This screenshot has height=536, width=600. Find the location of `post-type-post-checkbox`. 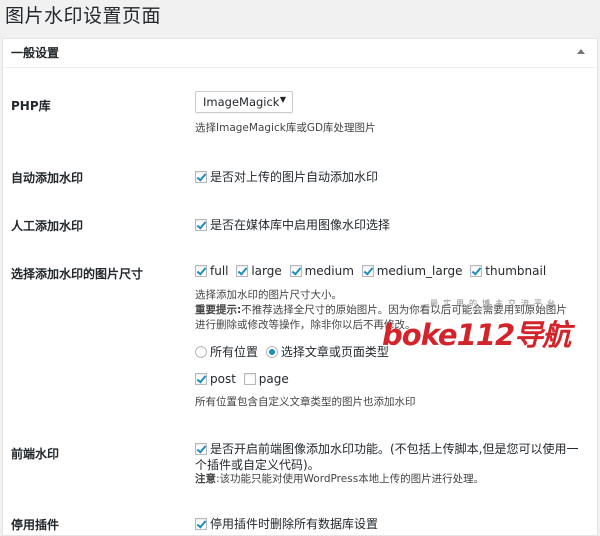

post-type-post-checkbox is located at coordinates (201, 379).